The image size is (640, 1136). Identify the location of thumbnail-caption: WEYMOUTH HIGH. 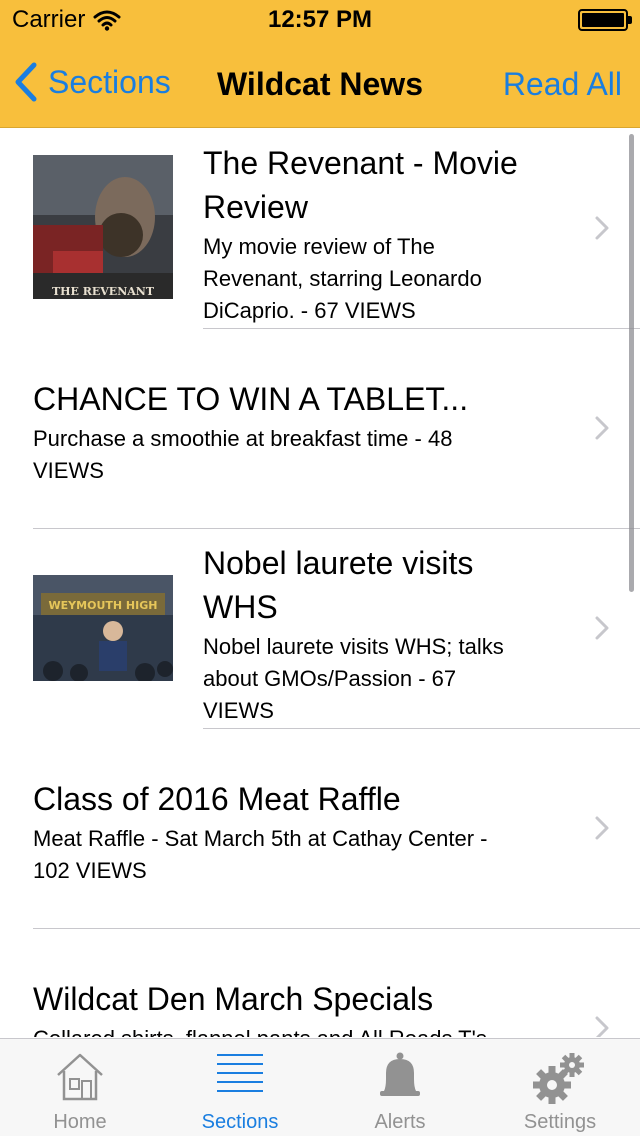
(103, 605).